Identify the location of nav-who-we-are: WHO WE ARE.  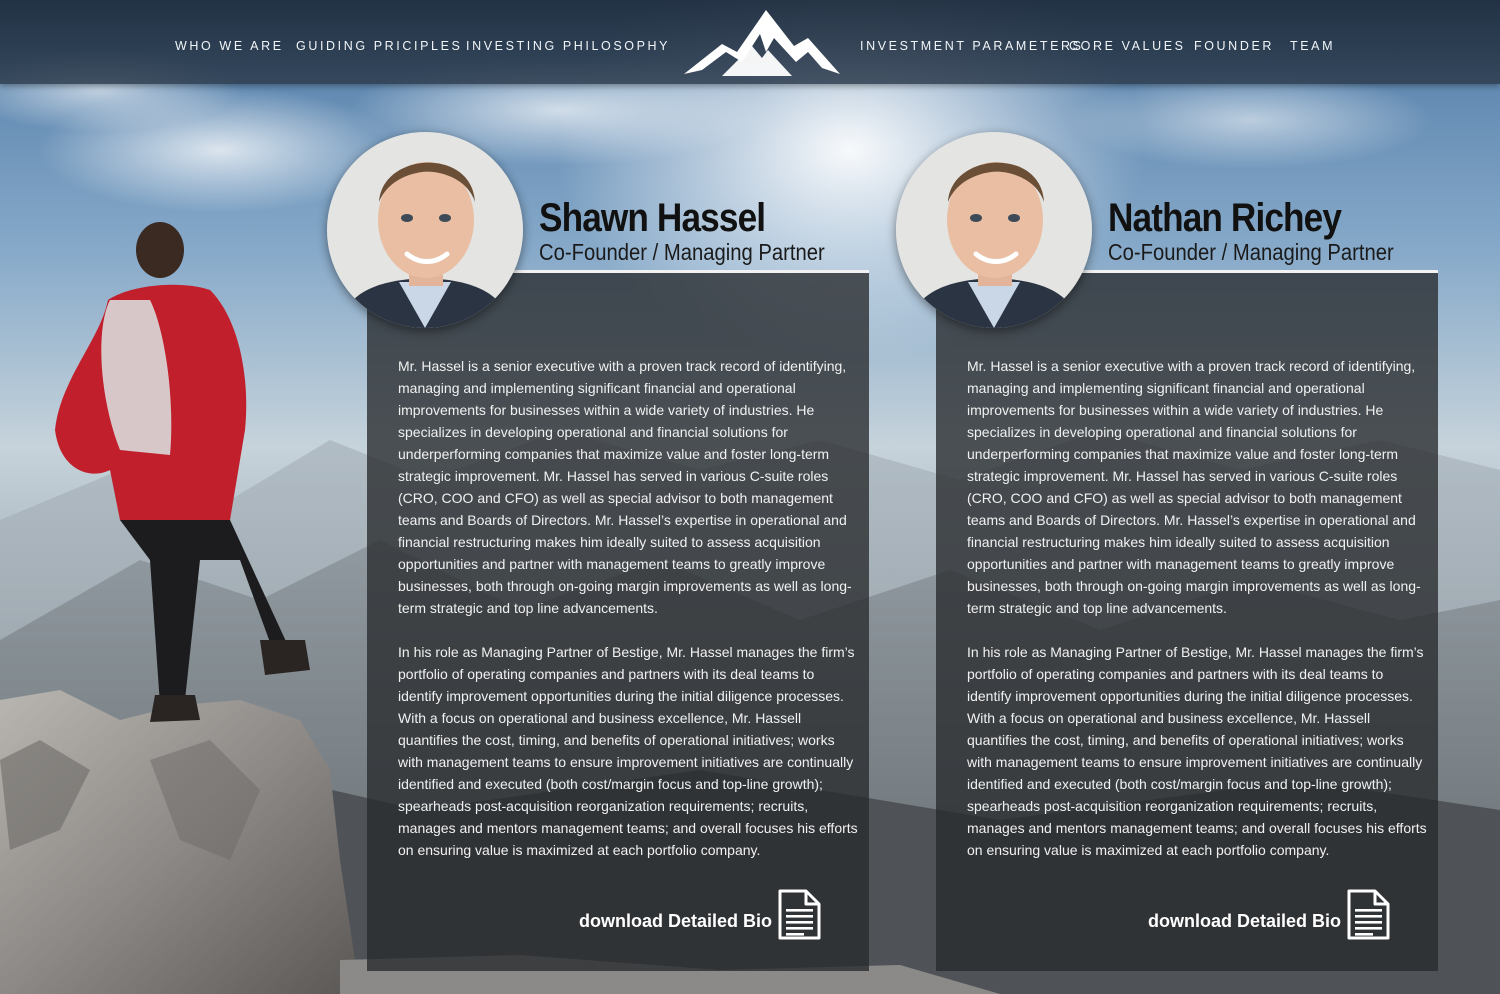
(229, 46).